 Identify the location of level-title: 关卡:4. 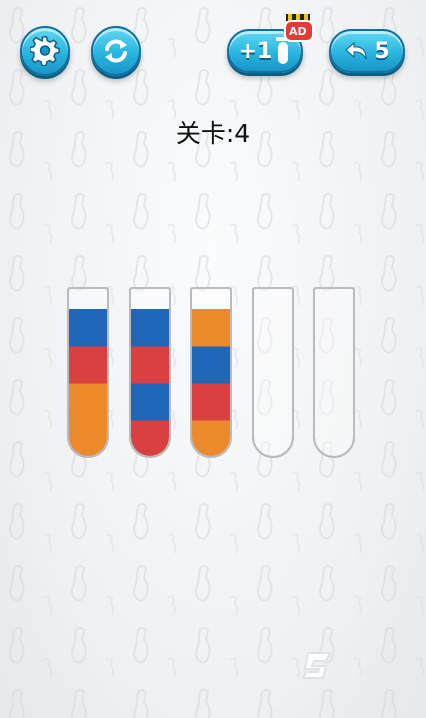
(213, 133).